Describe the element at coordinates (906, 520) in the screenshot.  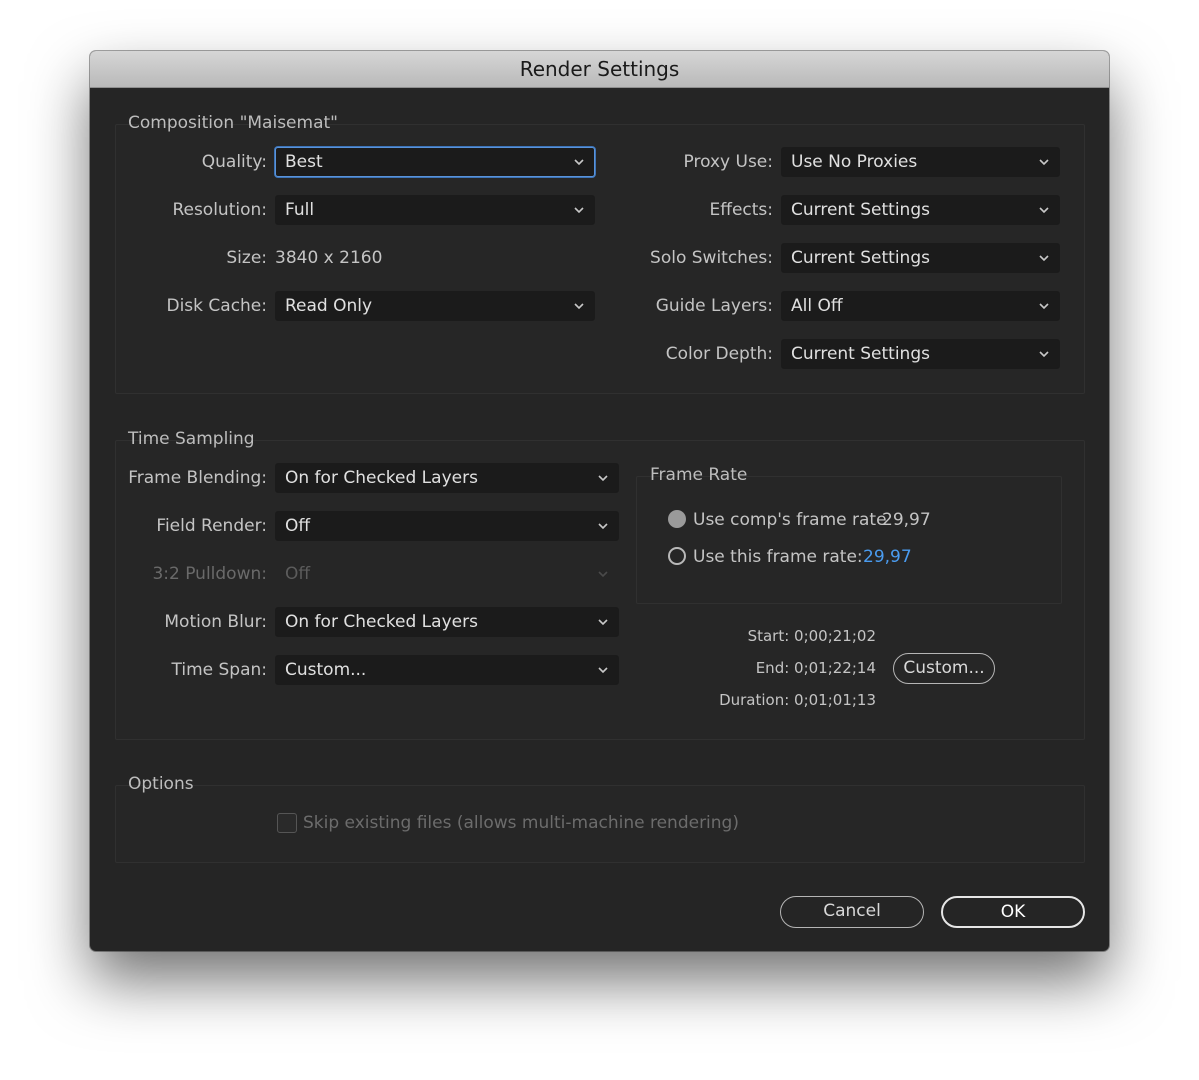
I see `use-comp-frame-rate-value: 29,97` at that location.